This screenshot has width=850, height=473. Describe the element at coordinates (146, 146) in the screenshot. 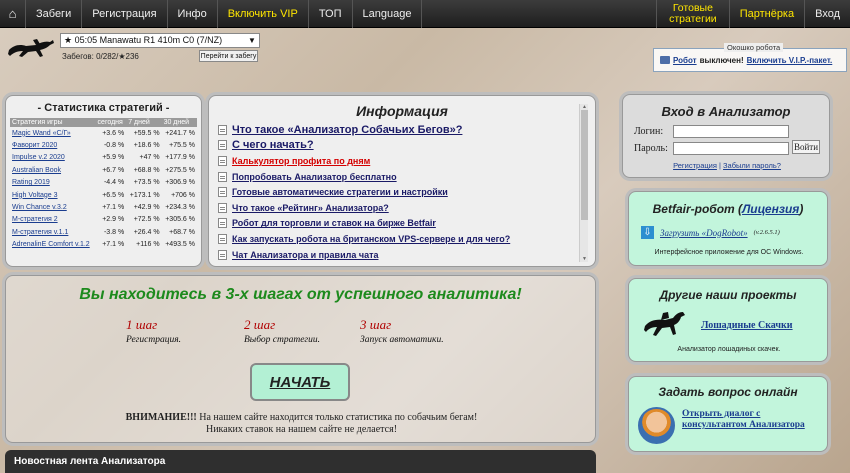

I see `stats-value: +18.6 %` at that location.